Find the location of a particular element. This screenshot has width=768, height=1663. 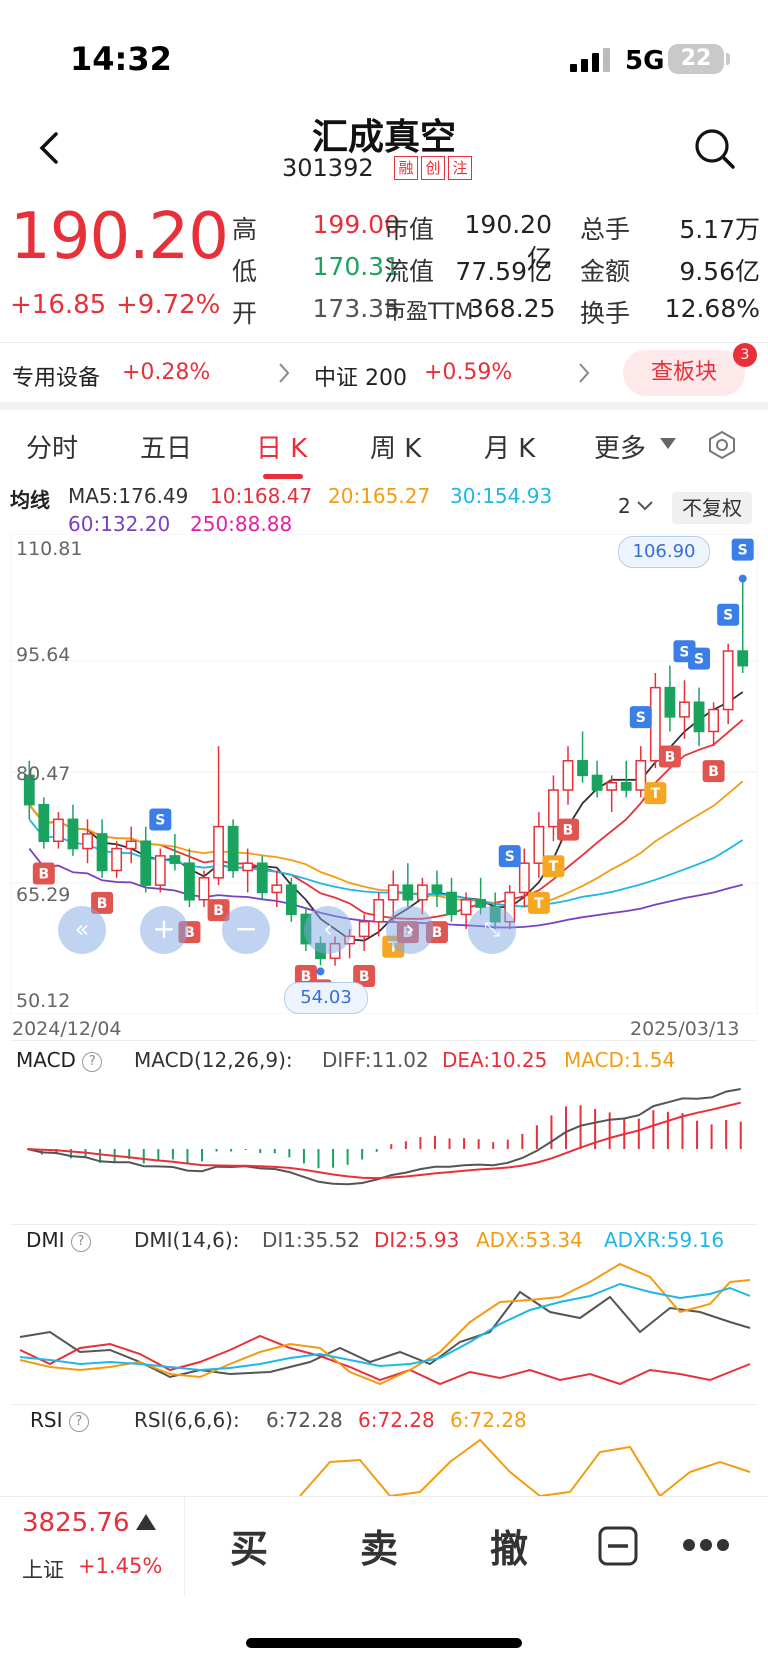

dmi-chart is located at coordinates (384, 1327).